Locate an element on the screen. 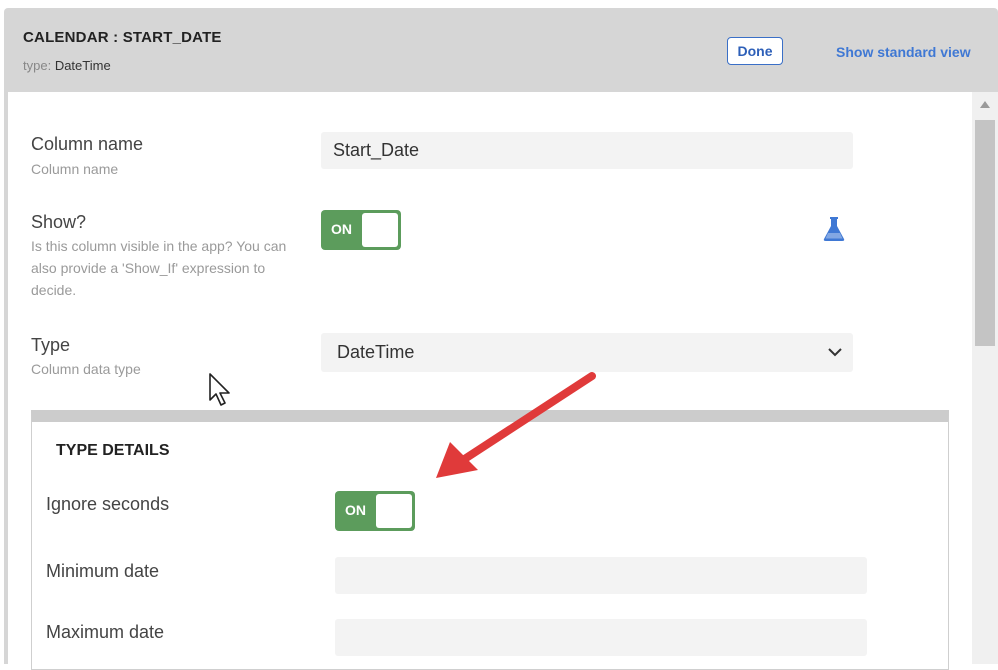 Image resolution: width=998 pixels, height=670 pixels. show-standard-view-link: Show standard view is located at coordinates (903, 52).